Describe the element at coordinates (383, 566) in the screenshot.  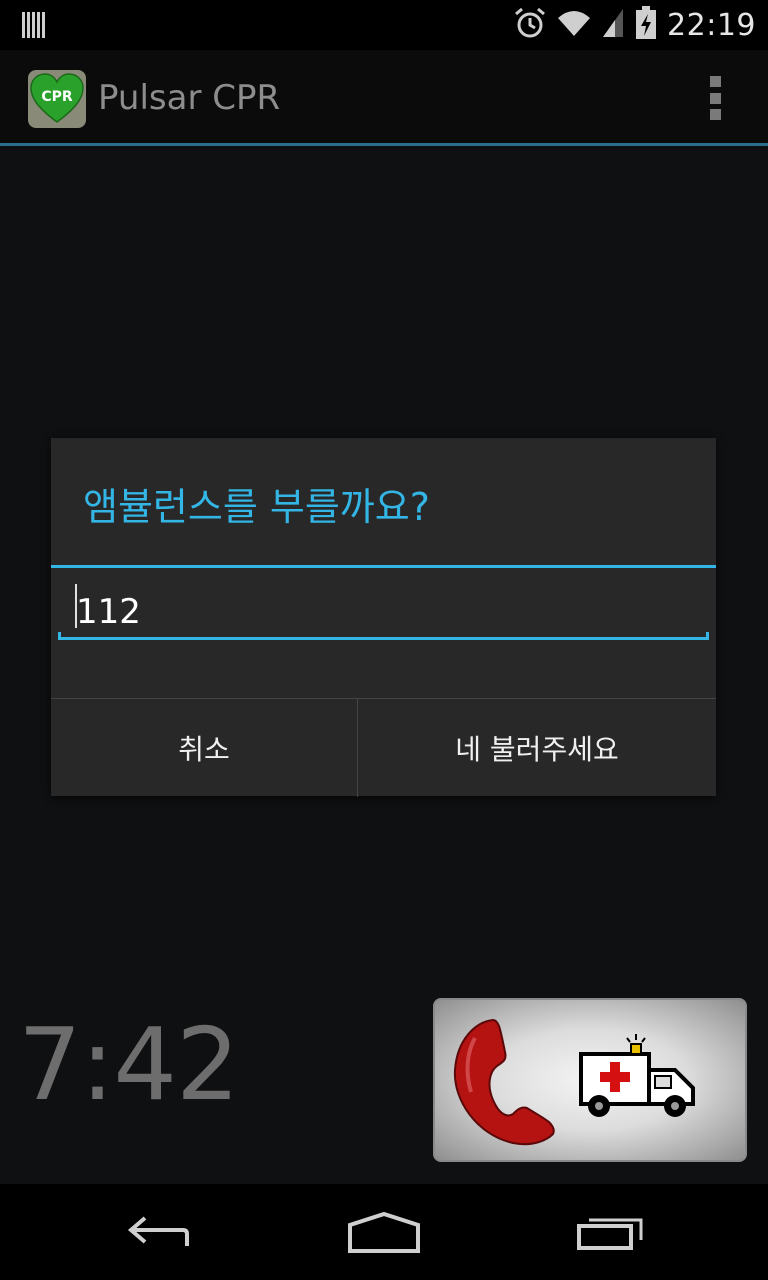
I see `dialog-title-divider` at that location.